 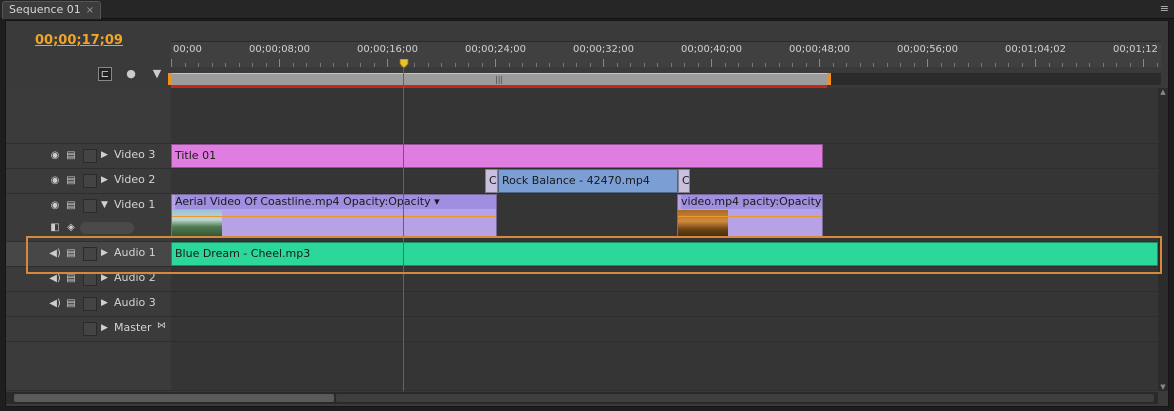 I want to click on snap-icon: ⊏, so click(x=105, y=74).